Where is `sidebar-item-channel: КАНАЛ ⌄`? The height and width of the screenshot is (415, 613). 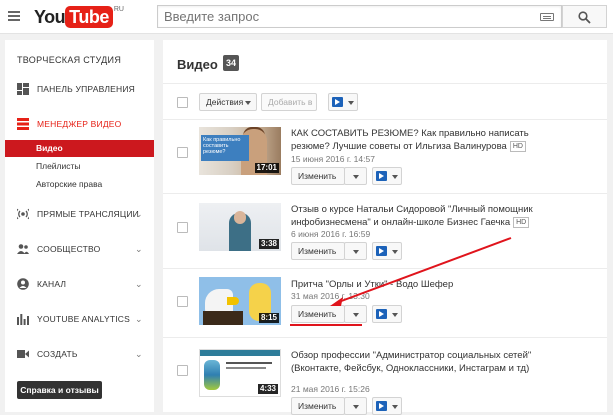 sidebar-item-channel: КАНАЛ ⌄ is located at coordinates (79, 284).